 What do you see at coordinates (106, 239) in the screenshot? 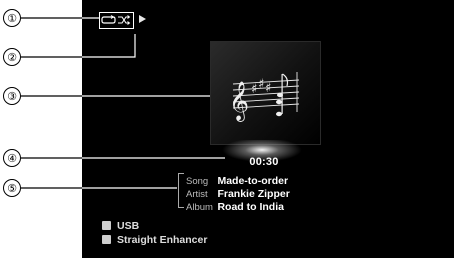
I see `dsp-icon` at bounding box center [106, 239].